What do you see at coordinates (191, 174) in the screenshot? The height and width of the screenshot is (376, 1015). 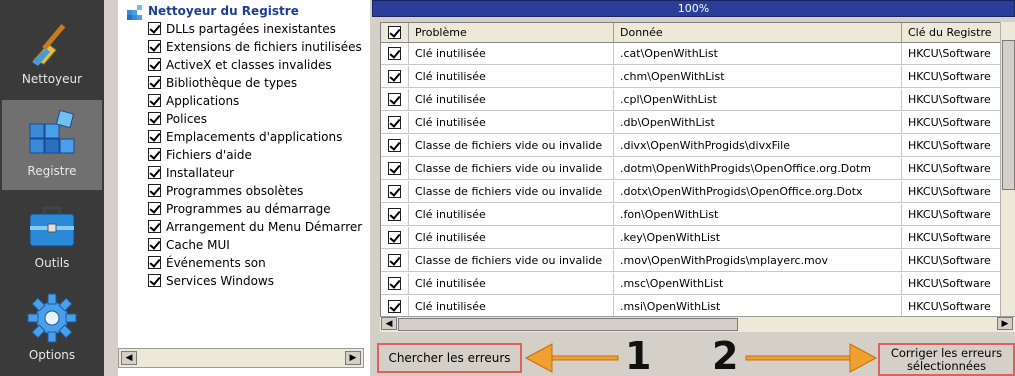 I see `tree-item-installer: Installateur` at bounding box center [191, 174].